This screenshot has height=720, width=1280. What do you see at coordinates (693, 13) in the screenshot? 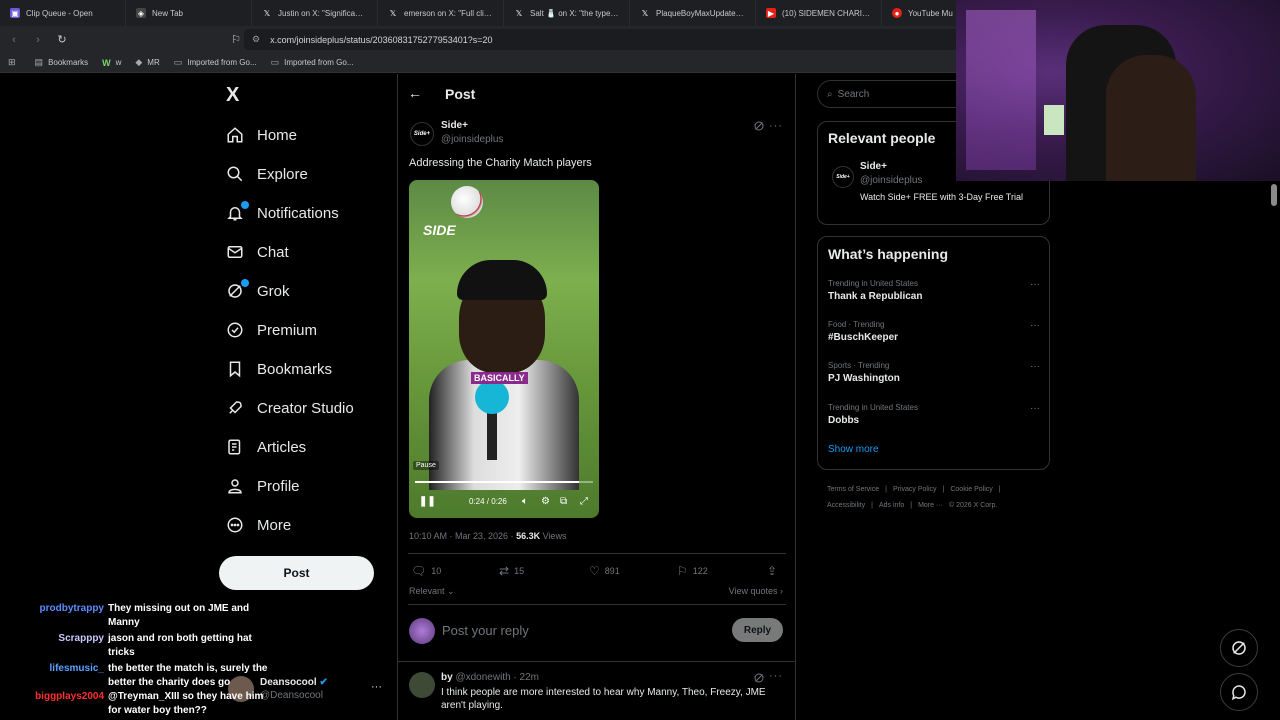
I see `browser-tab: 𝕏 PlaqueBoyMaxUpdates on` at bounding box center [693, 13].